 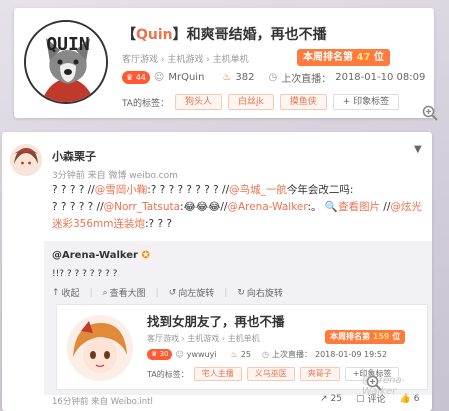 I want to click on shared-category-breadcrumb: 客厅游戏 › 主机游戏 › 主机单机, so click(x=203, y=338).